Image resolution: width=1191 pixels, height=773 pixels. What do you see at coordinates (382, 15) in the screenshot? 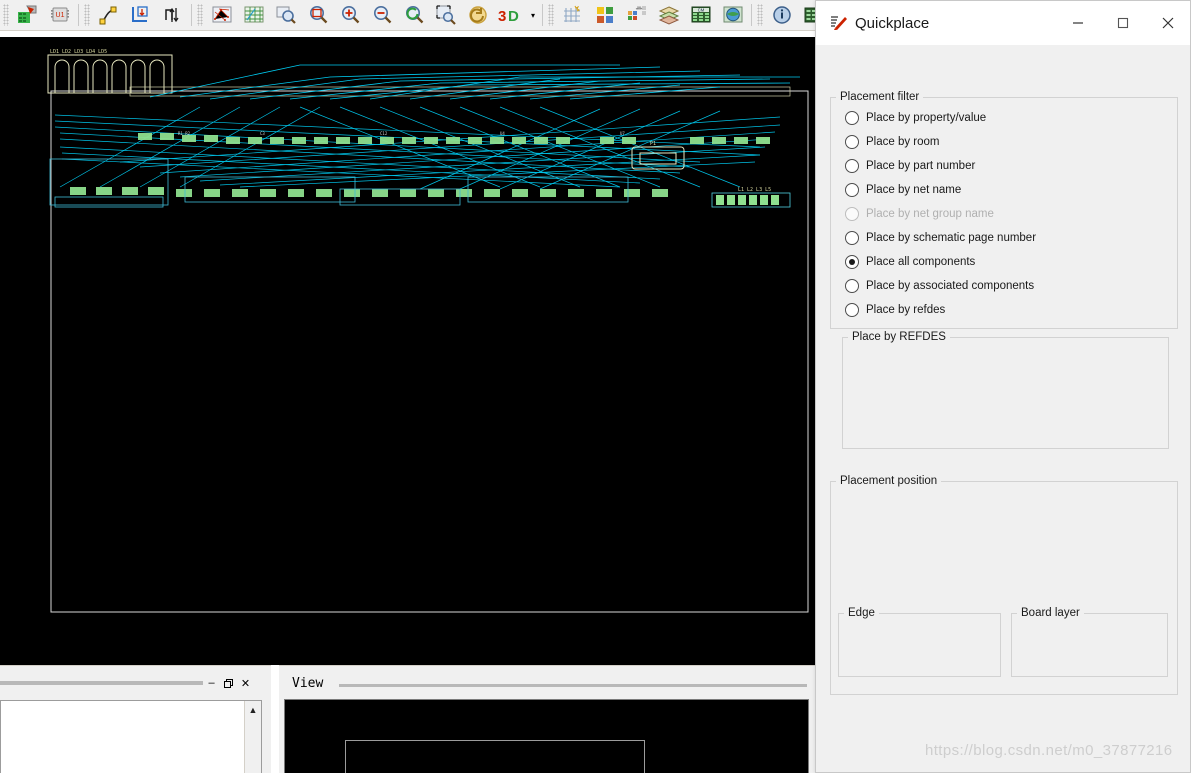
I see `zoom-out-icon` at bounding box center [382, 15].